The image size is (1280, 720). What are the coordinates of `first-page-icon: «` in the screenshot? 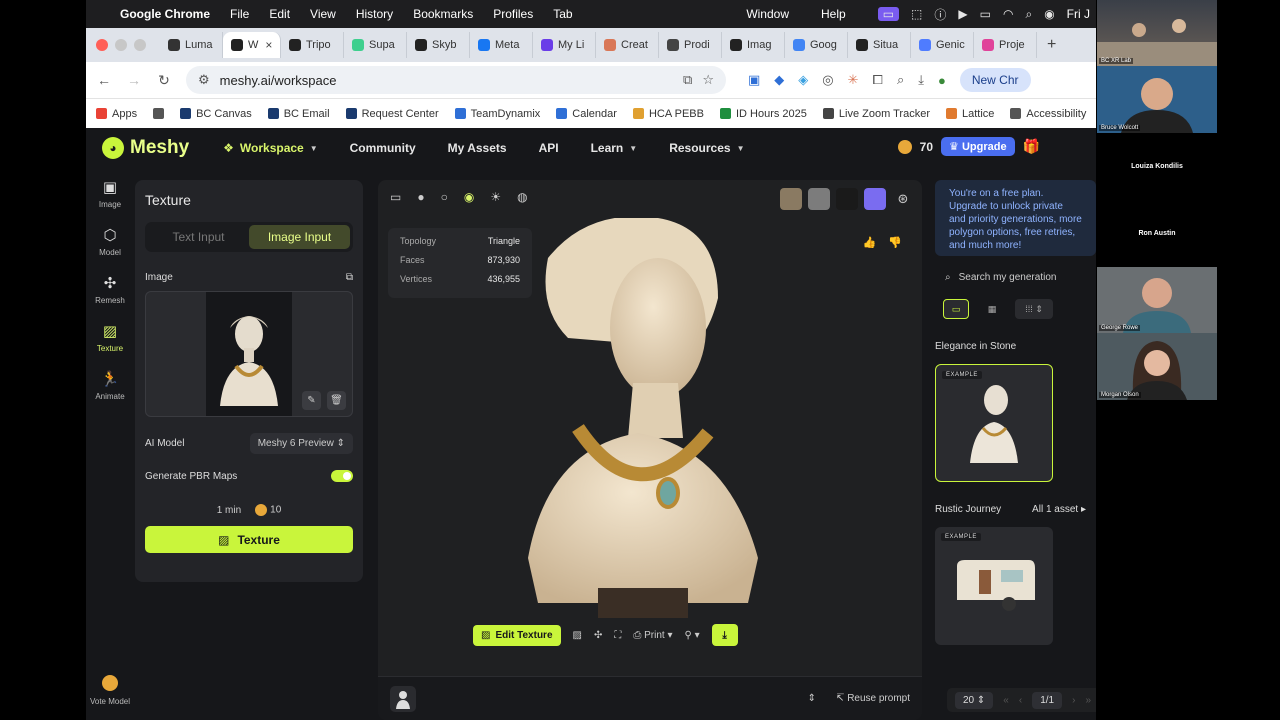 It's located at (1006, 700).